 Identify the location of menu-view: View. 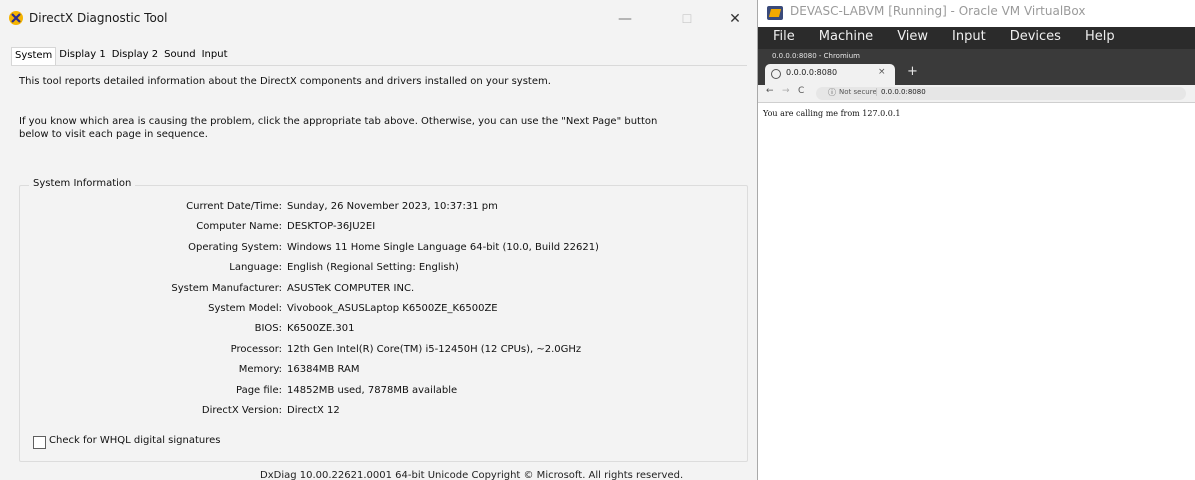
(909, 38).